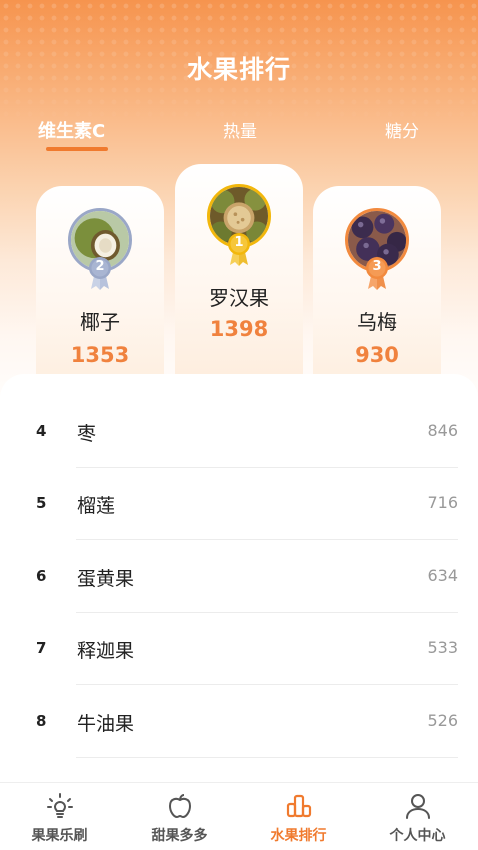 This screenshot has height=850, width=478. I want to click on list-item: 5 榴莲 716, so click(239, 504).